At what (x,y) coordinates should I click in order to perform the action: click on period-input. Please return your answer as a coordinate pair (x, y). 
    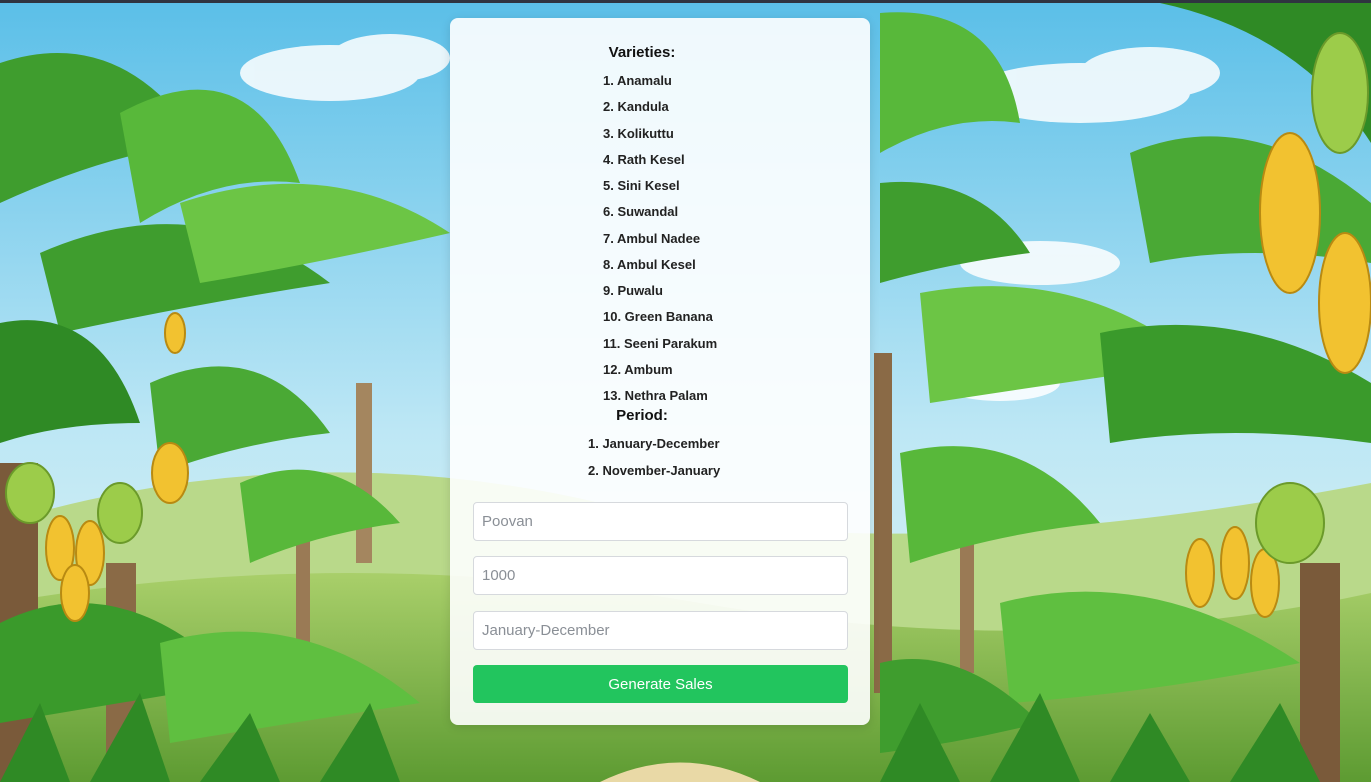
    Looking at the image, I should click on (660, 630).